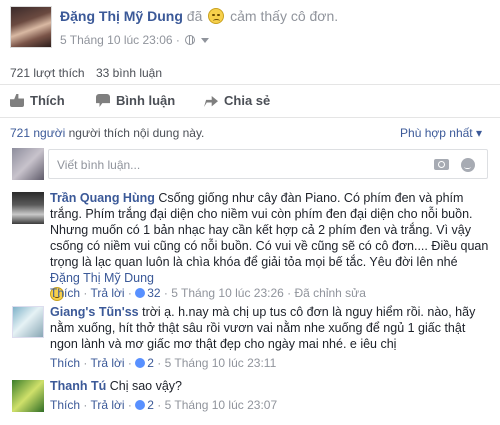 The width and height of the screenshot is (500, 425). Describe the element at coordinates (86, 73) in the screenshot. I see `stats-row: 721 lượt thích 33 bình luận` at that location.